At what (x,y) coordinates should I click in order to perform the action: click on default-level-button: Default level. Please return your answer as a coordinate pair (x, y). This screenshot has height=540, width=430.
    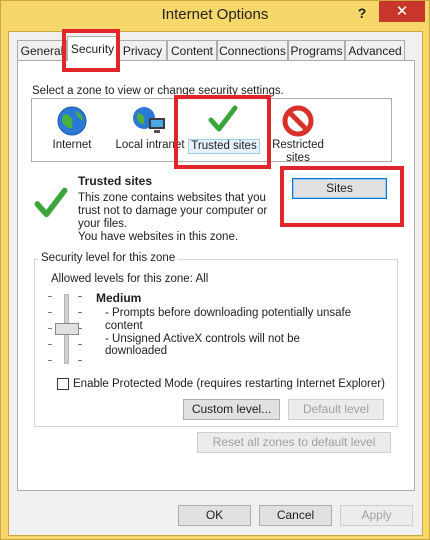
    Looking at the image, I should click on (336, 409).